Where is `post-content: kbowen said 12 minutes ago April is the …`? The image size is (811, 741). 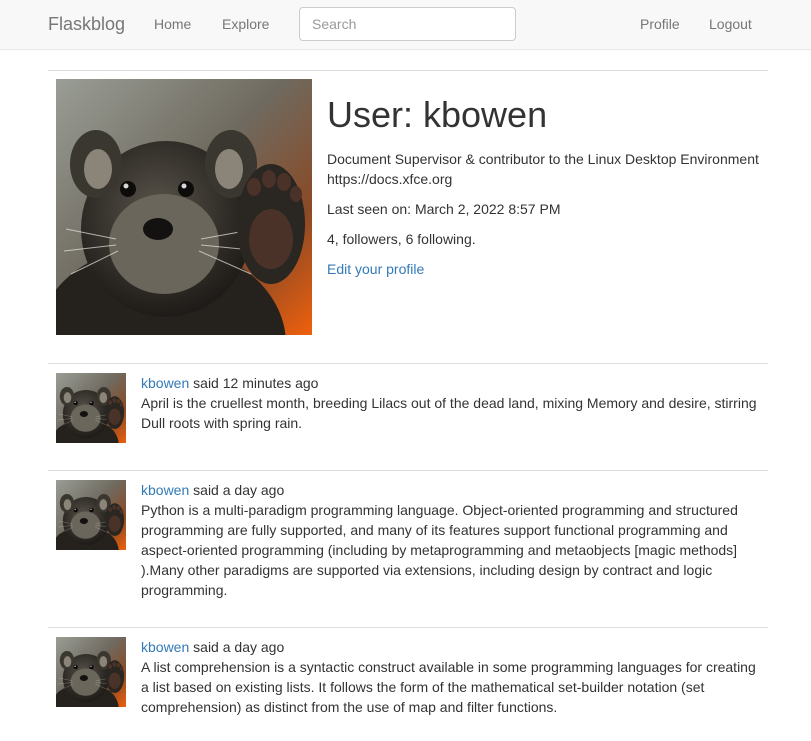
post-content: kbowen said 12 minutes ago April is the … is located at coordinates (452, 403).